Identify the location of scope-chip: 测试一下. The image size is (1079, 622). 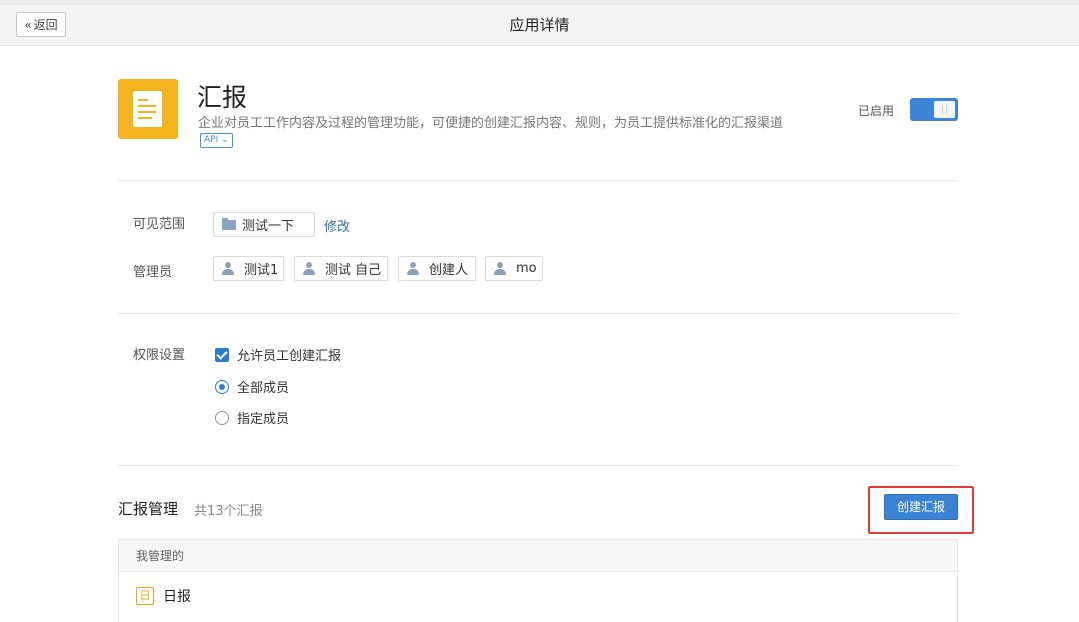
(264, 224).